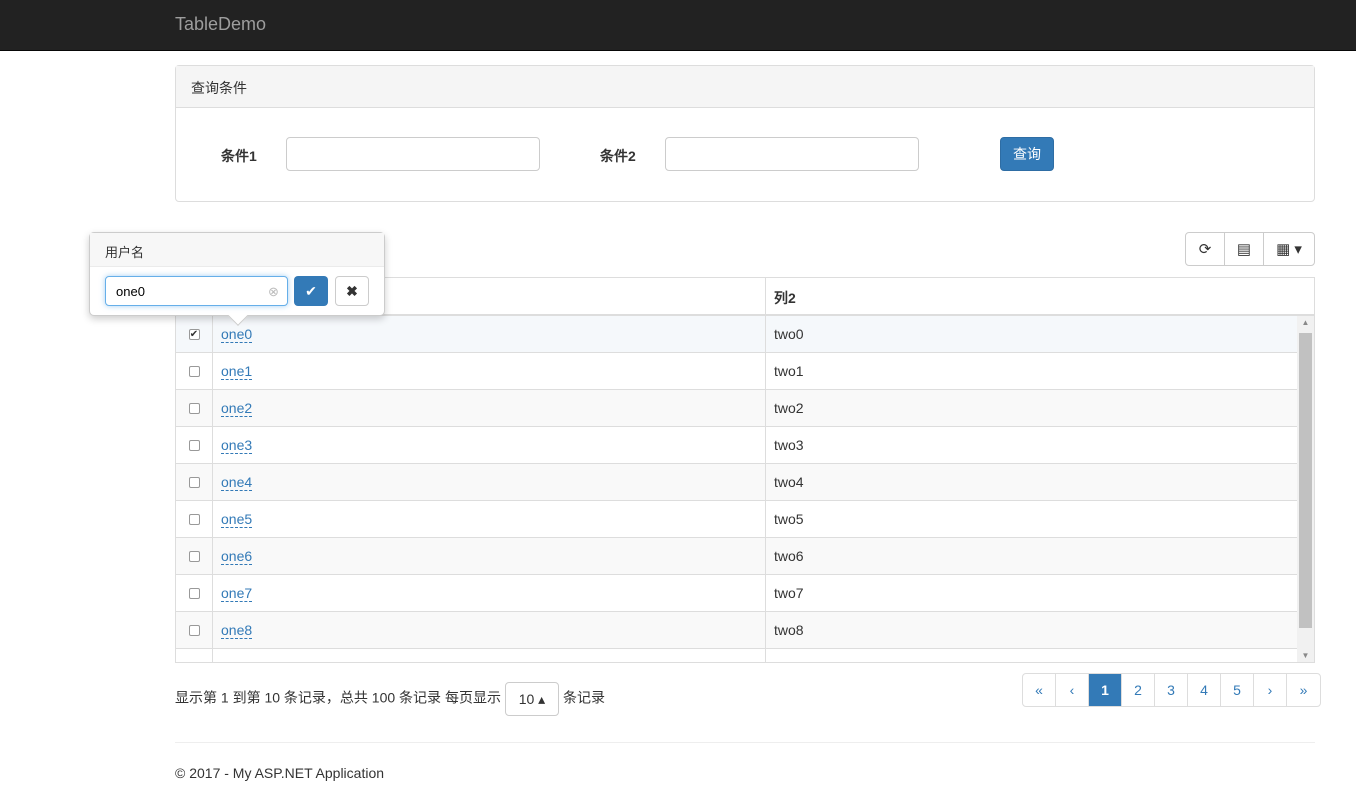 The image size is (1356, 796). Describe the element at coordinates (531, 699) in the screenshot. I see `page-size-dropdown: 10 ▴` at that location.